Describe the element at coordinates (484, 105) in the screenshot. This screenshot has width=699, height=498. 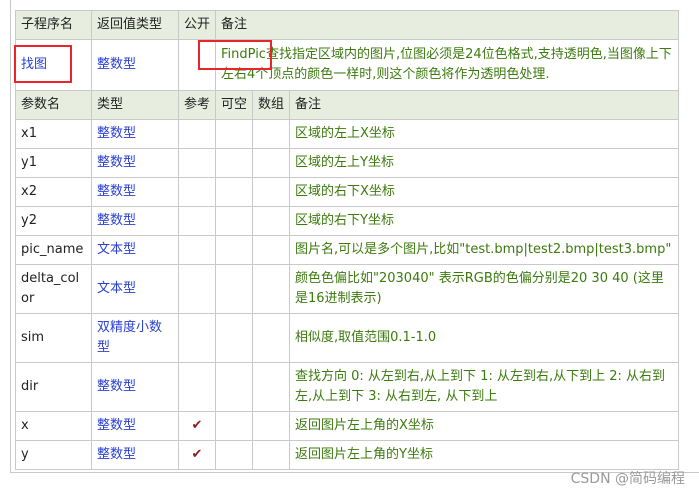
I see `header-param-note: 备注` at that location.